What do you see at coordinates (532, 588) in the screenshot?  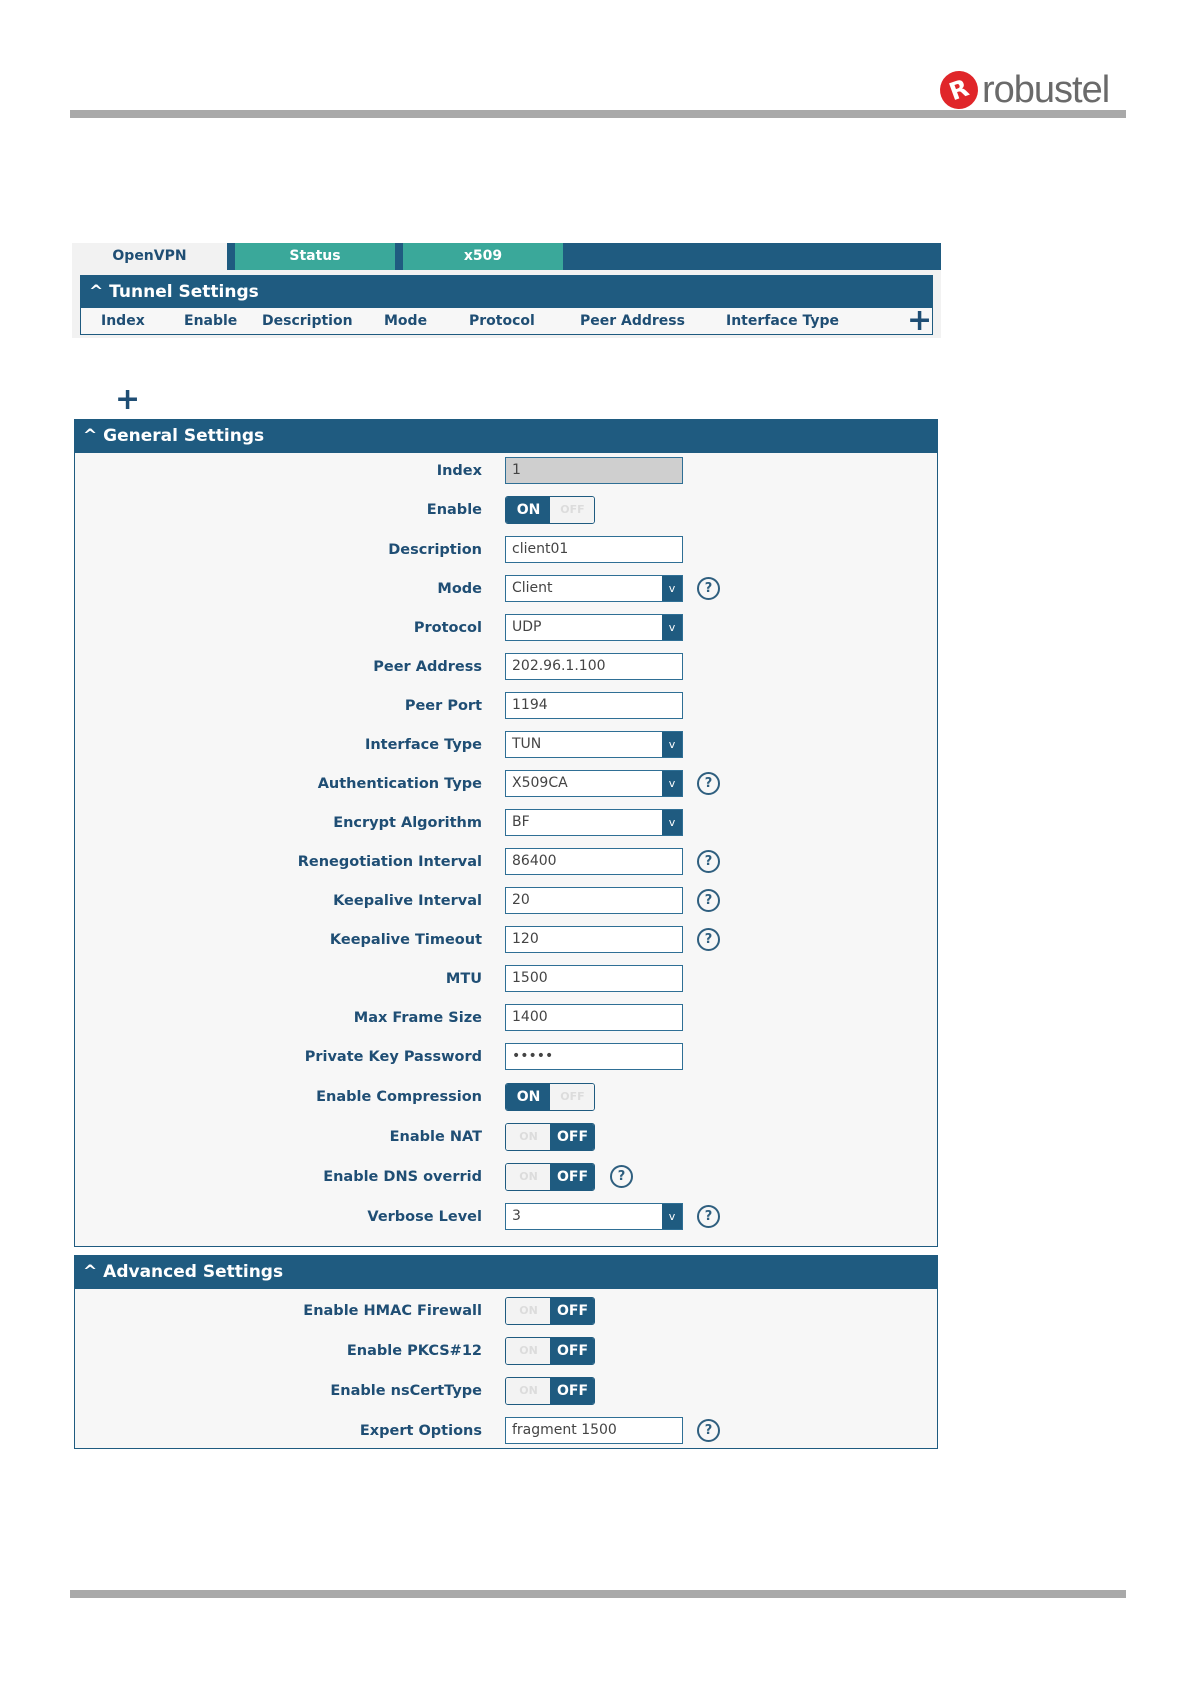 I see `mode-select-value: Client` at bounding box center [532, 588].